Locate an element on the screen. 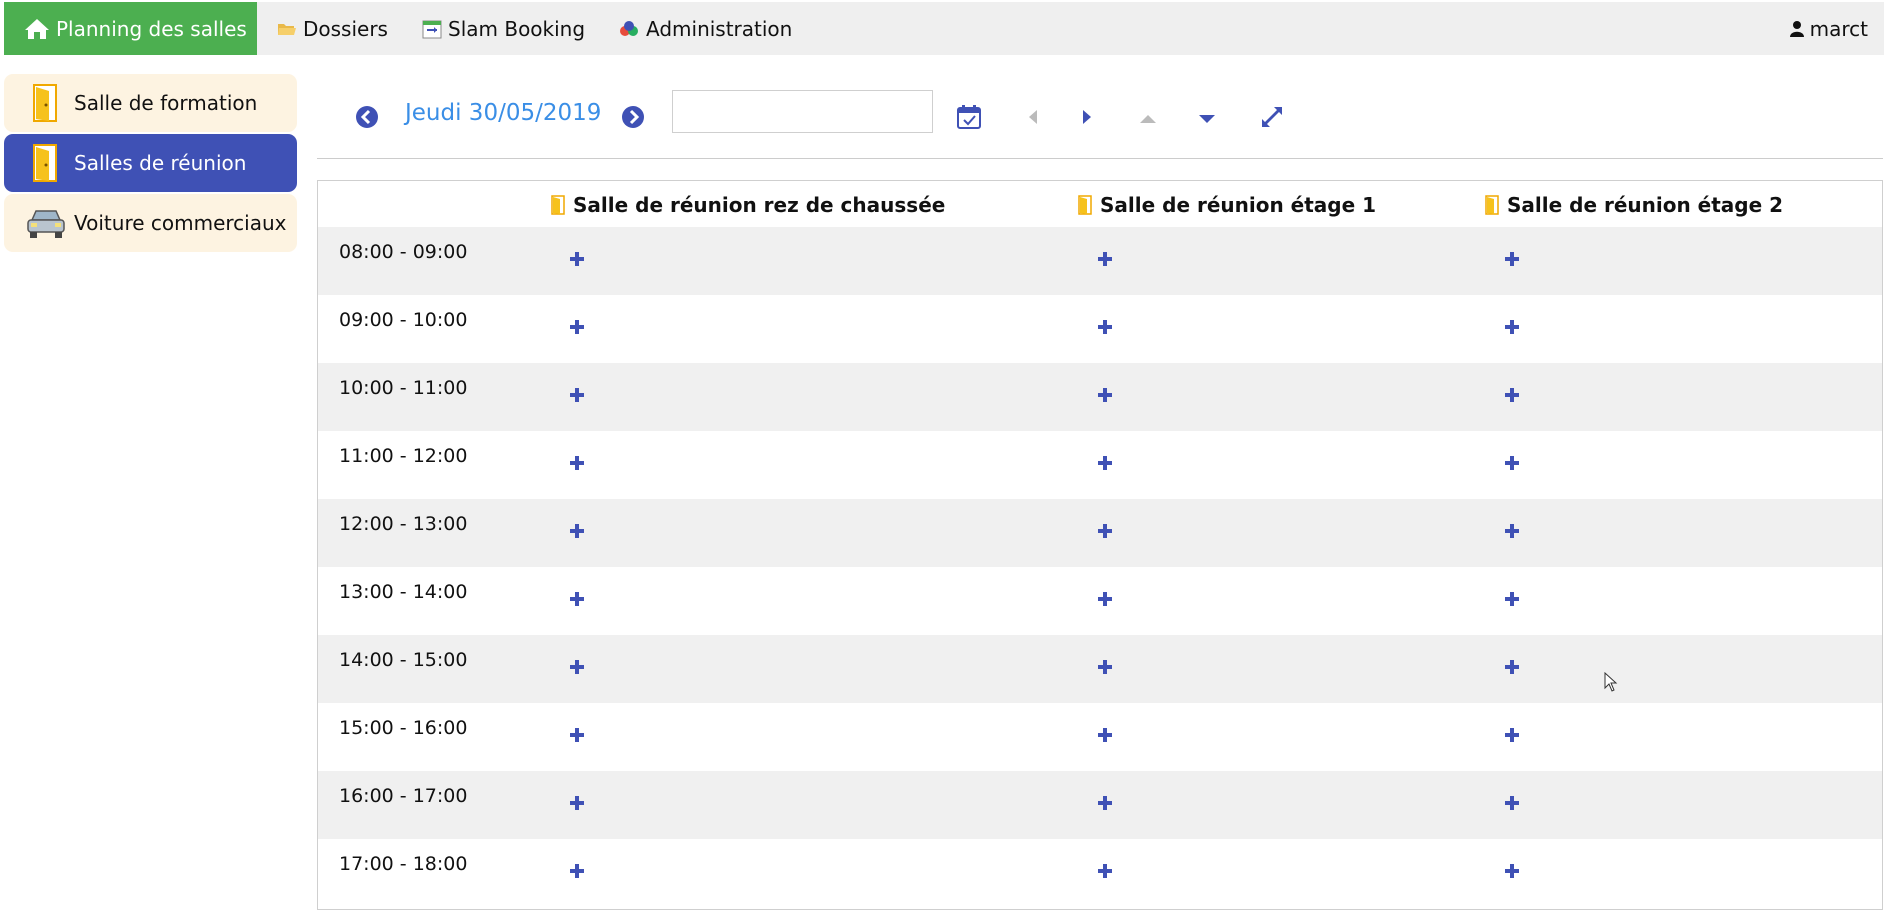 The image size is (1890, 917). caret-left-icon is located at coordinates (1033, 117).